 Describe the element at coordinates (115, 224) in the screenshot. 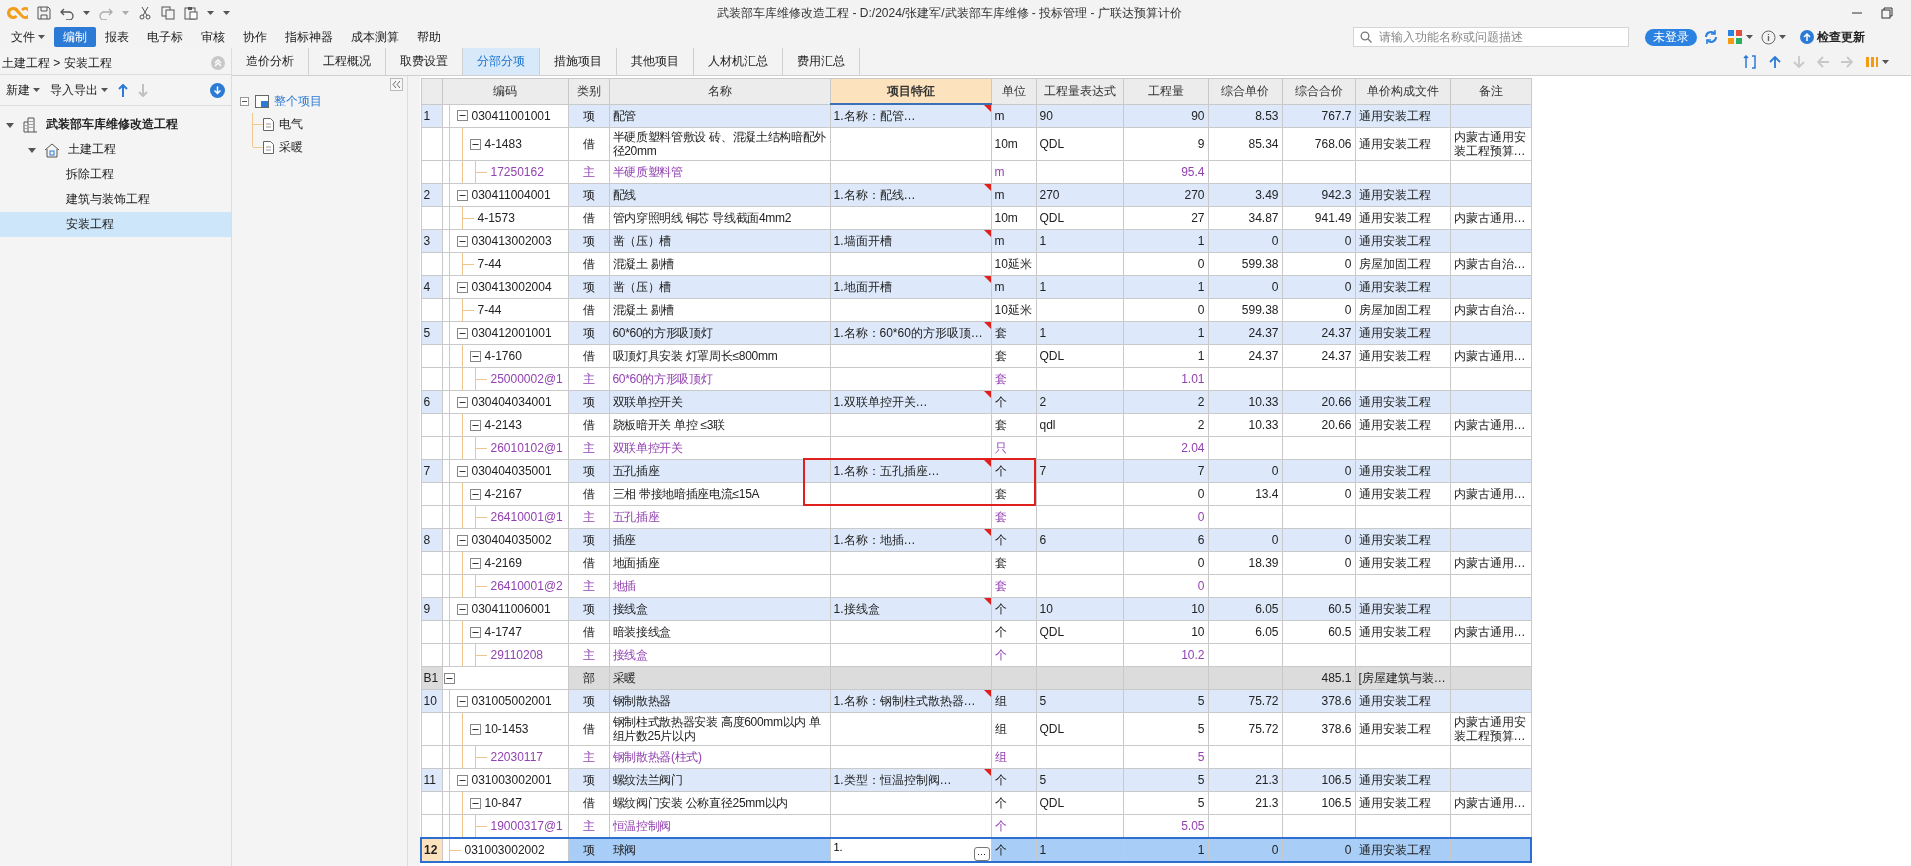

I see `tree-item: 安装工程` at that location.